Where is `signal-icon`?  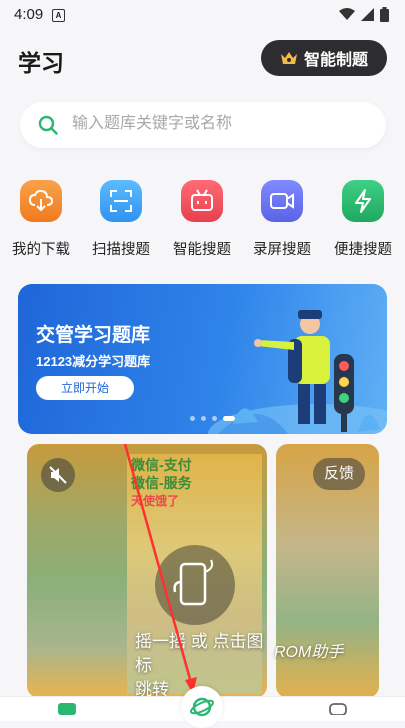
signal-icon is located at coordinates (367, 14).